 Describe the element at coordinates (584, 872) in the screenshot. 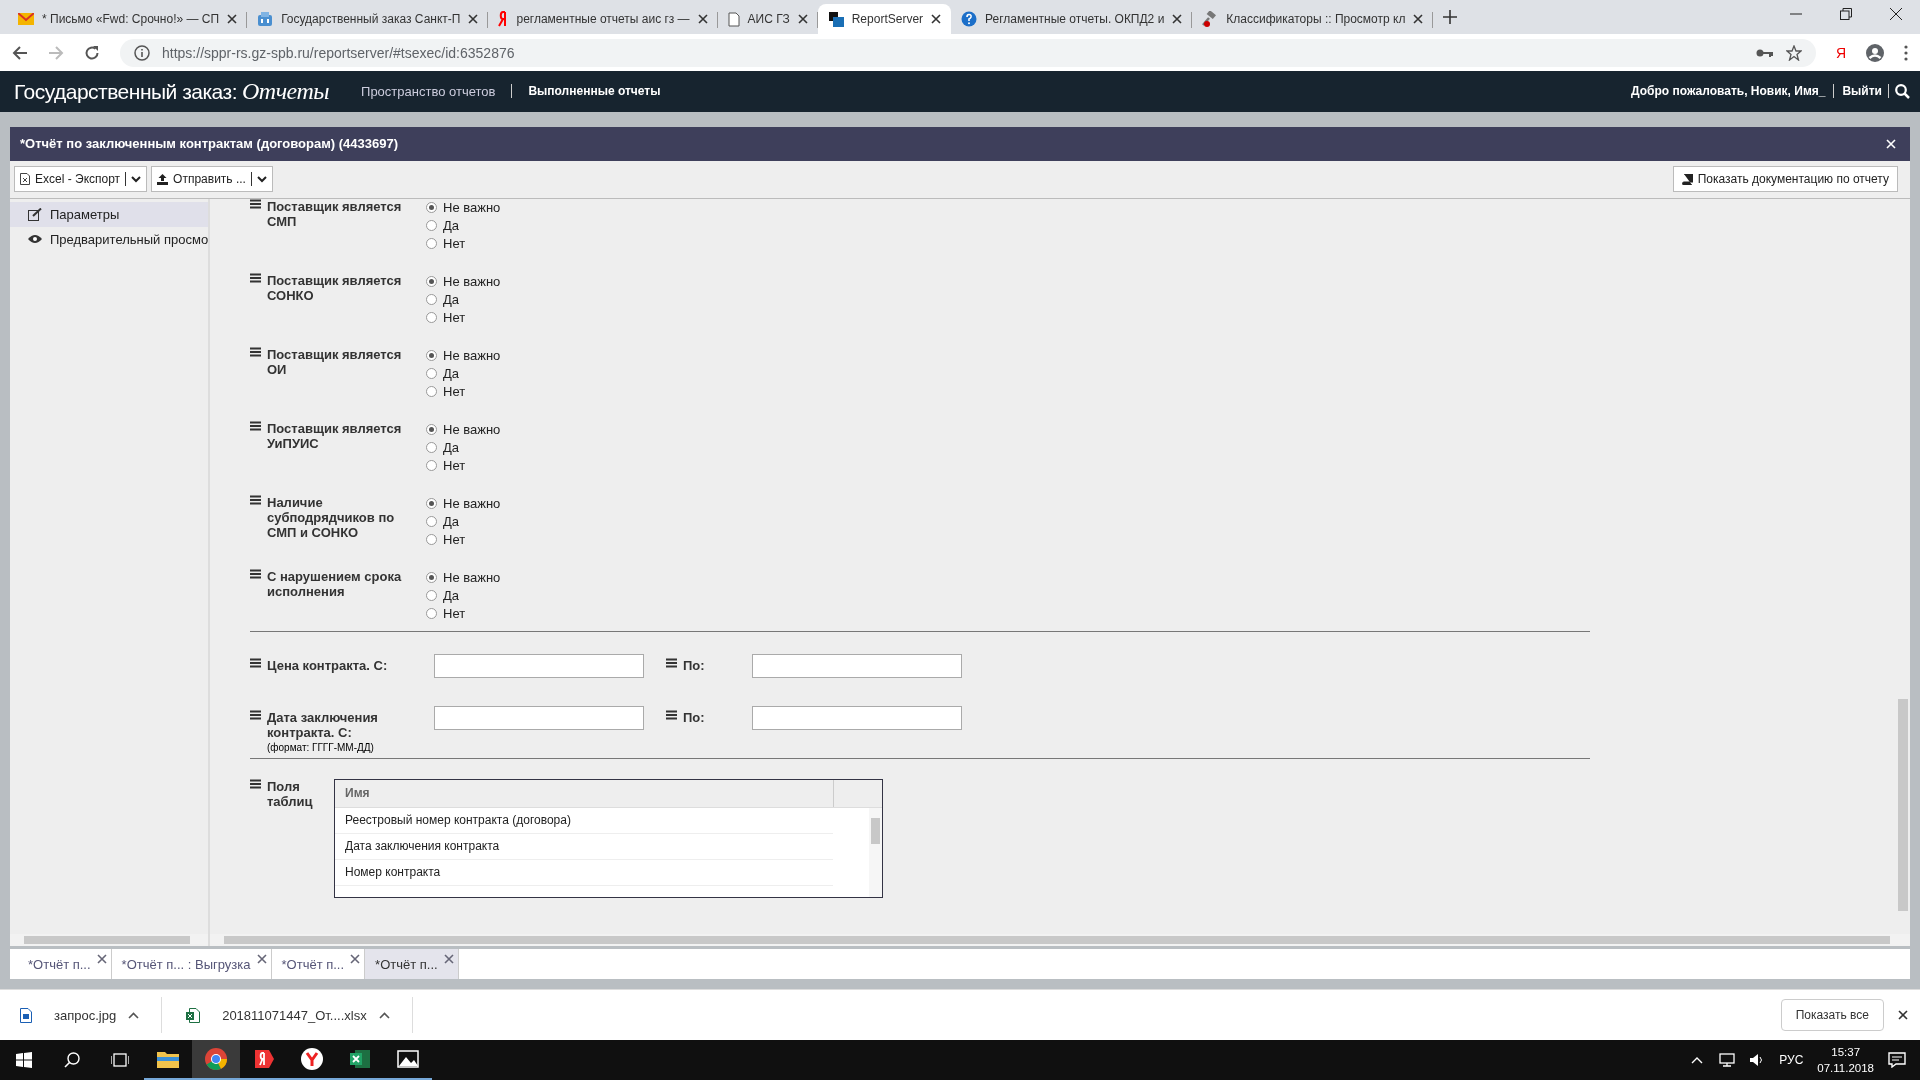

I see `list-item: Номер контракта` at that location.